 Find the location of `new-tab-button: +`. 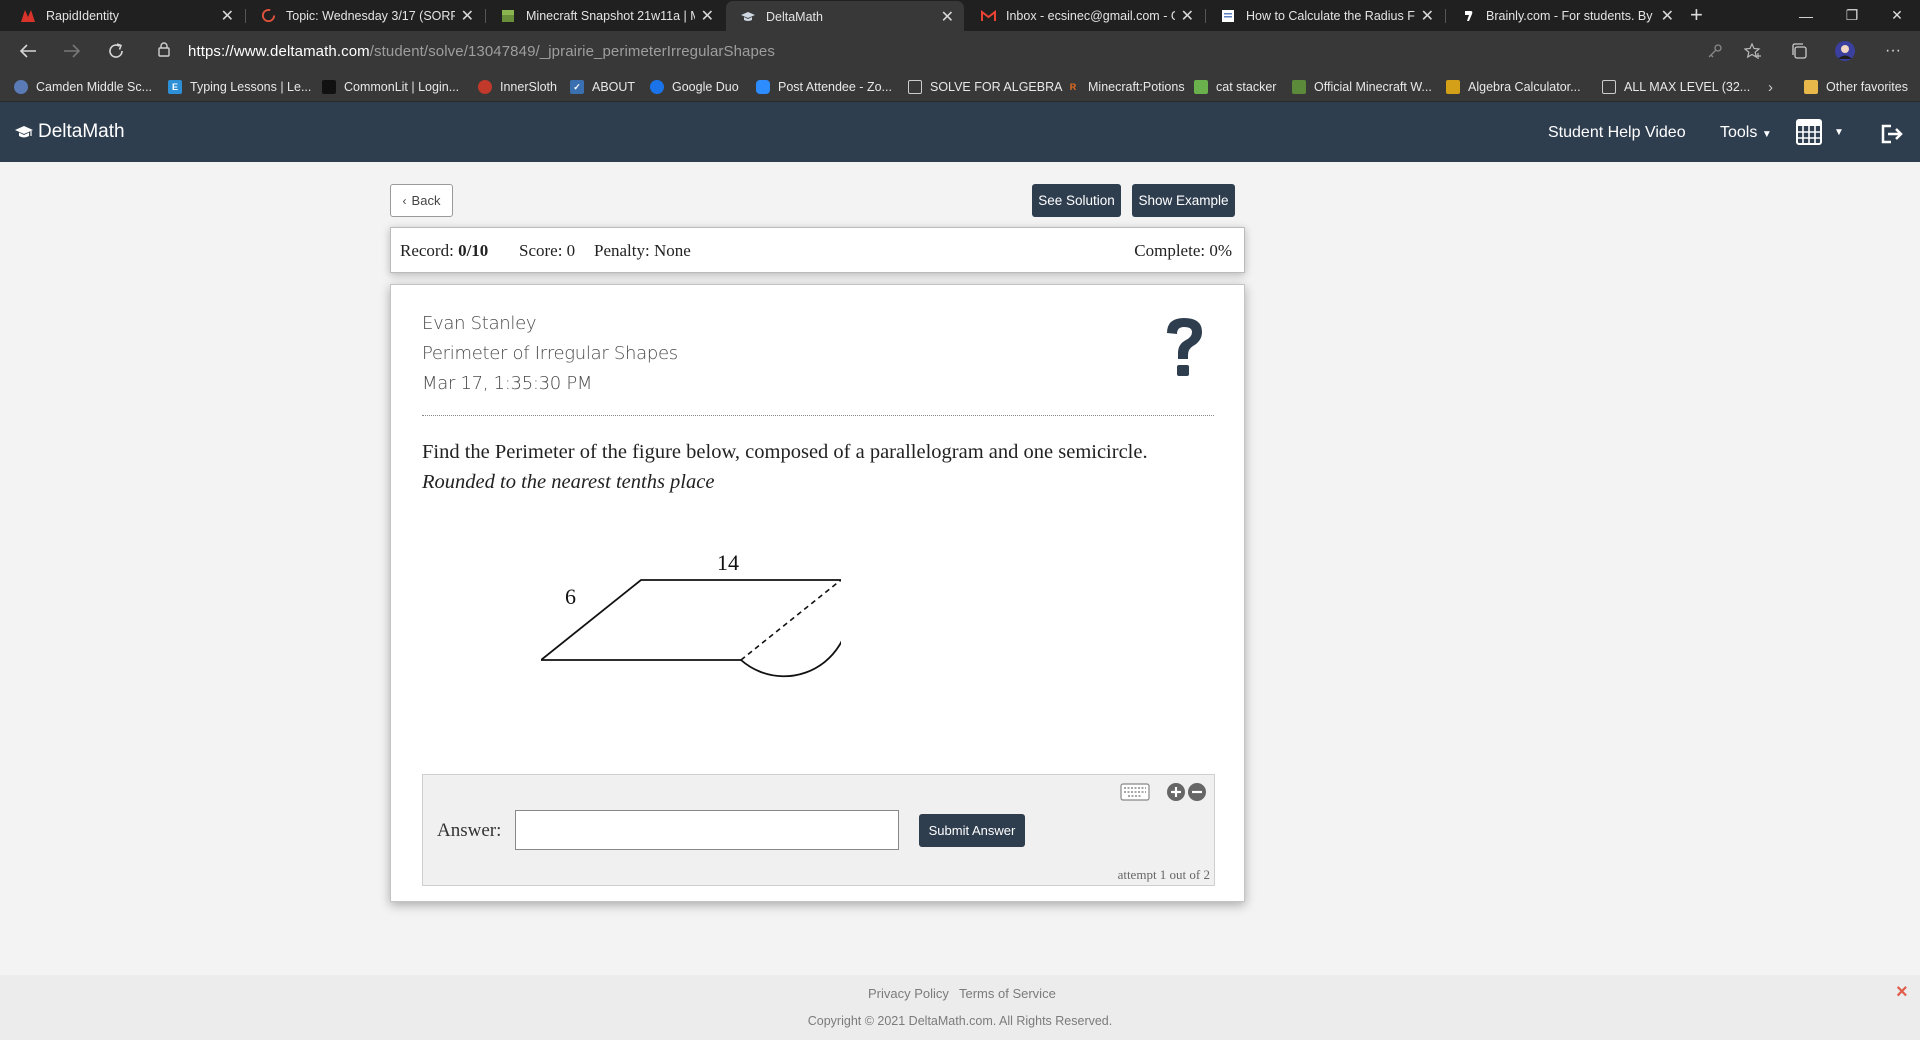

new-tab-button: + is located at coordinates (1696, 15).